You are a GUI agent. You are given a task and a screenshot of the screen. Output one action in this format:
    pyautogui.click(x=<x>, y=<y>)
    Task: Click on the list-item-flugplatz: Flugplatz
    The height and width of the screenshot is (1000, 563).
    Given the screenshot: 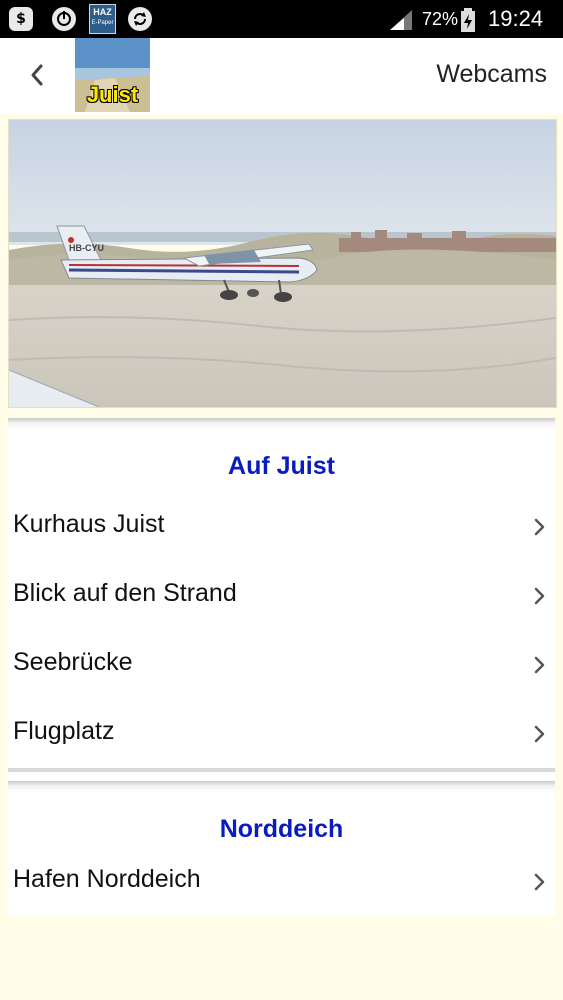 What is the action you would take?
    pyautogui.click(x=281, y=733)
    